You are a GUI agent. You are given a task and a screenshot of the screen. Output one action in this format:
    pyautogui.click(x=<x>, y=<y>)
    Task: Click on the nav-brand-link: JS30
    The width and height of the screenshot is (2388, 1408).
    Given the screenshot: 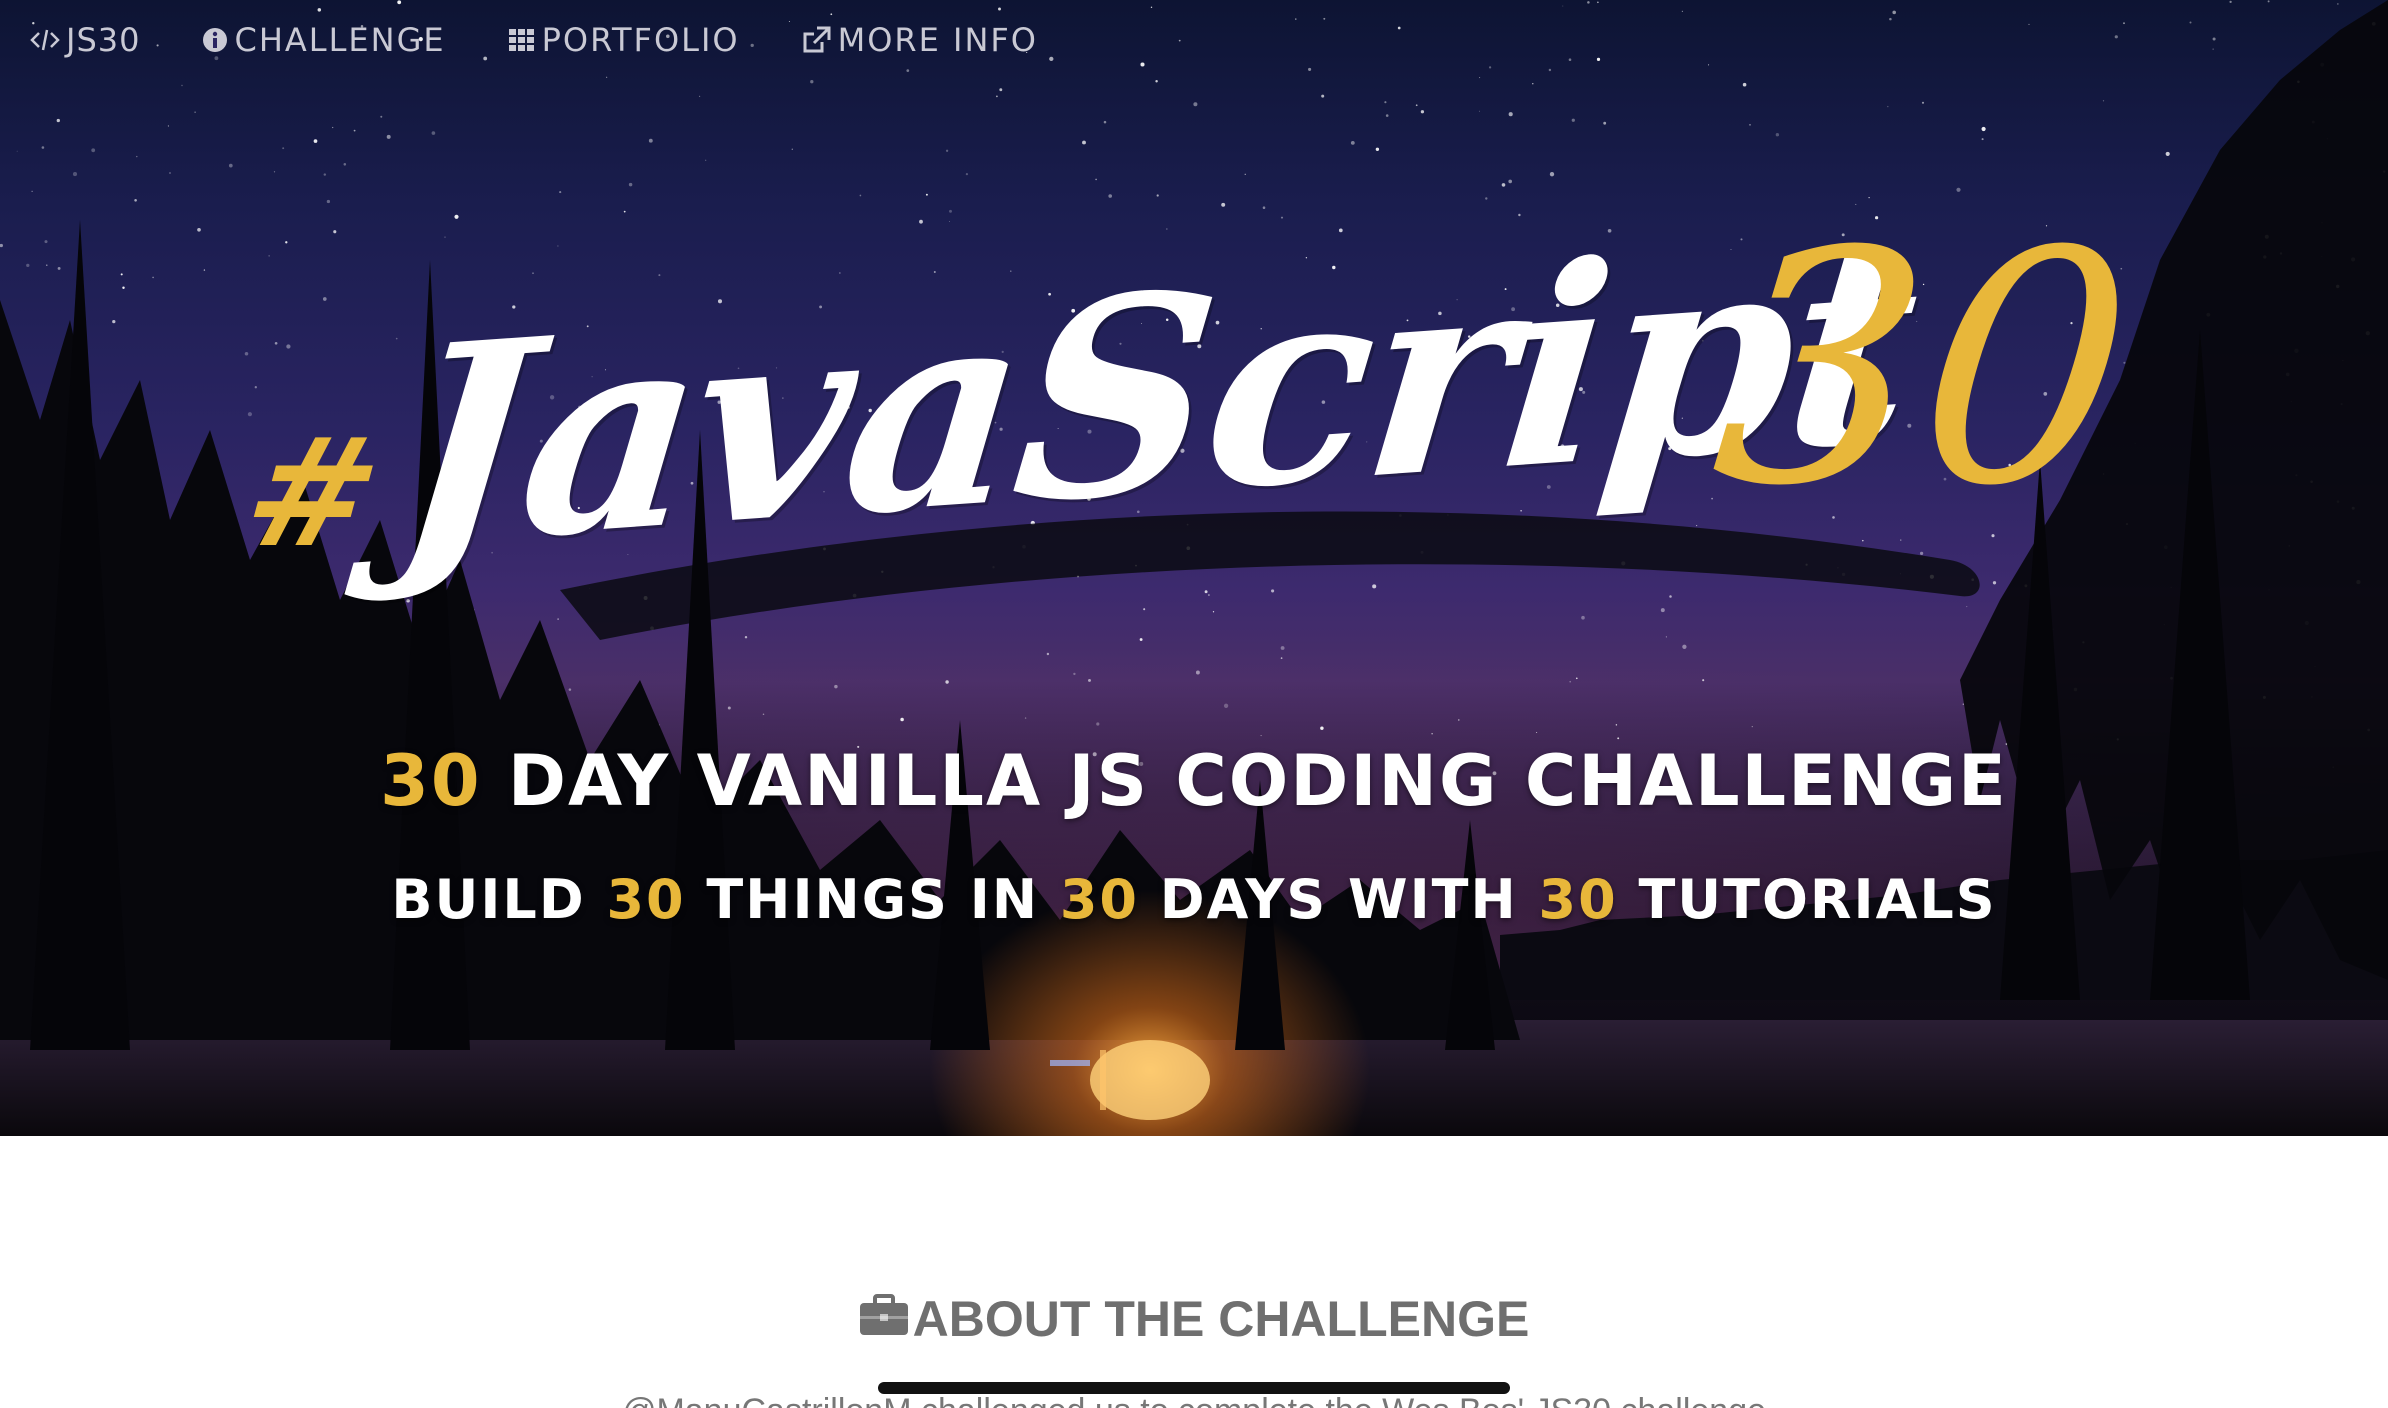 What is the action you would take?
    pyautogui.click(x=85, y=40)
    